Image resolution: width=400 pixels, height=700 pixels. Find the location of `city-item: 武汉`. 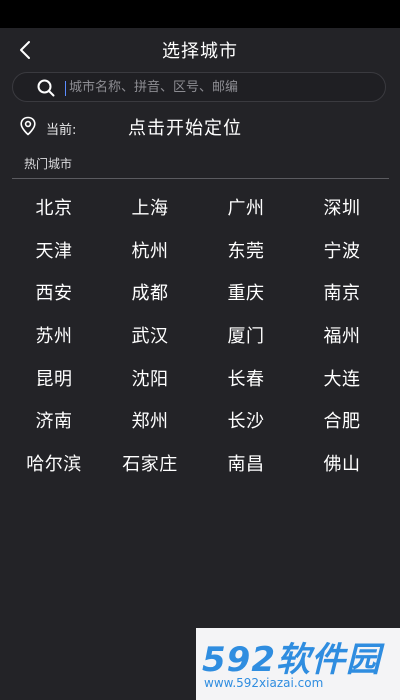

city-item: 武汉 is located at coordinates (150, 335).